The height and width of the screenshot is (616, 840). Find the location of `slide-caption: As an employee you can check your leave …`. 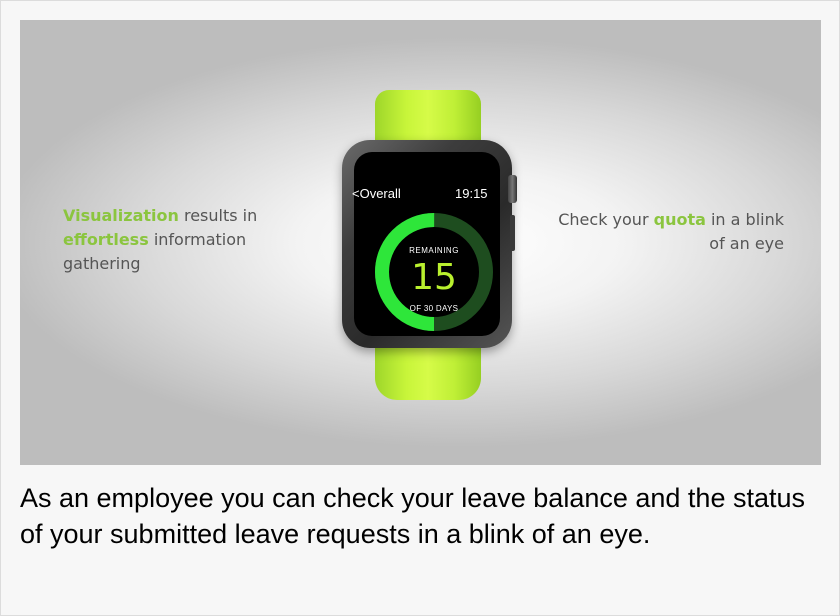

slide-caption: As an employee you can check your leave … is located at coordinates (412, 516).